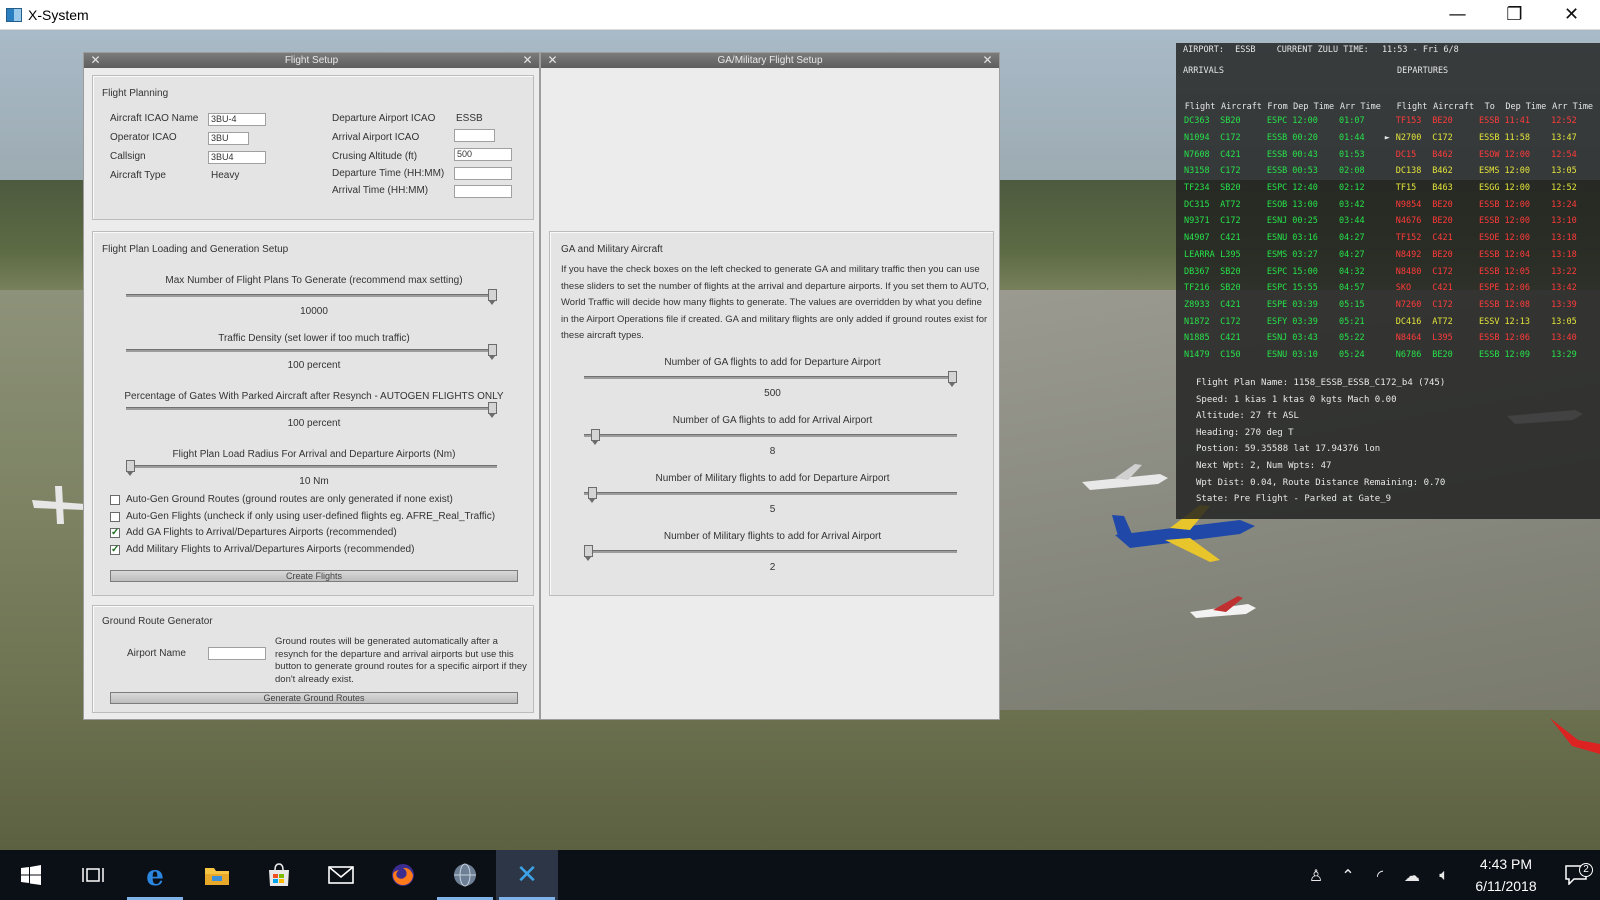 The width and height of the screenshot is (1600, 900). Describe the element at coordinates (237, 119) in the screenshot. I see `aircraft-icao-field: 3BU-4` at that location.